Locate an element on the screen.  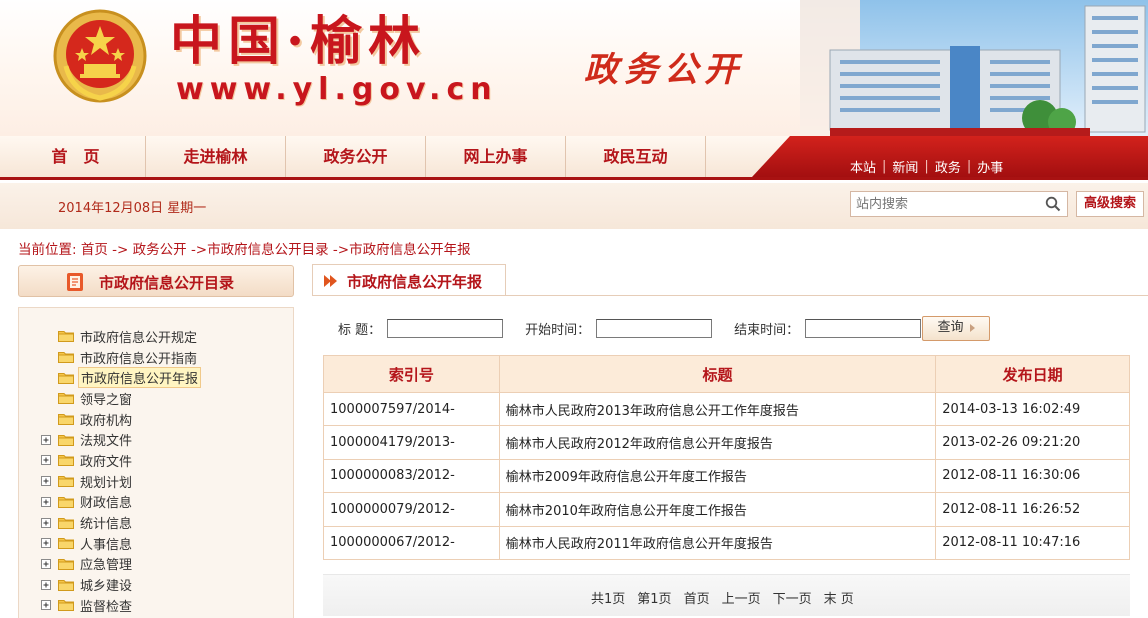
sidebar-tree-item: 市政府信息公开规定 is located at coordinates (121, 336).